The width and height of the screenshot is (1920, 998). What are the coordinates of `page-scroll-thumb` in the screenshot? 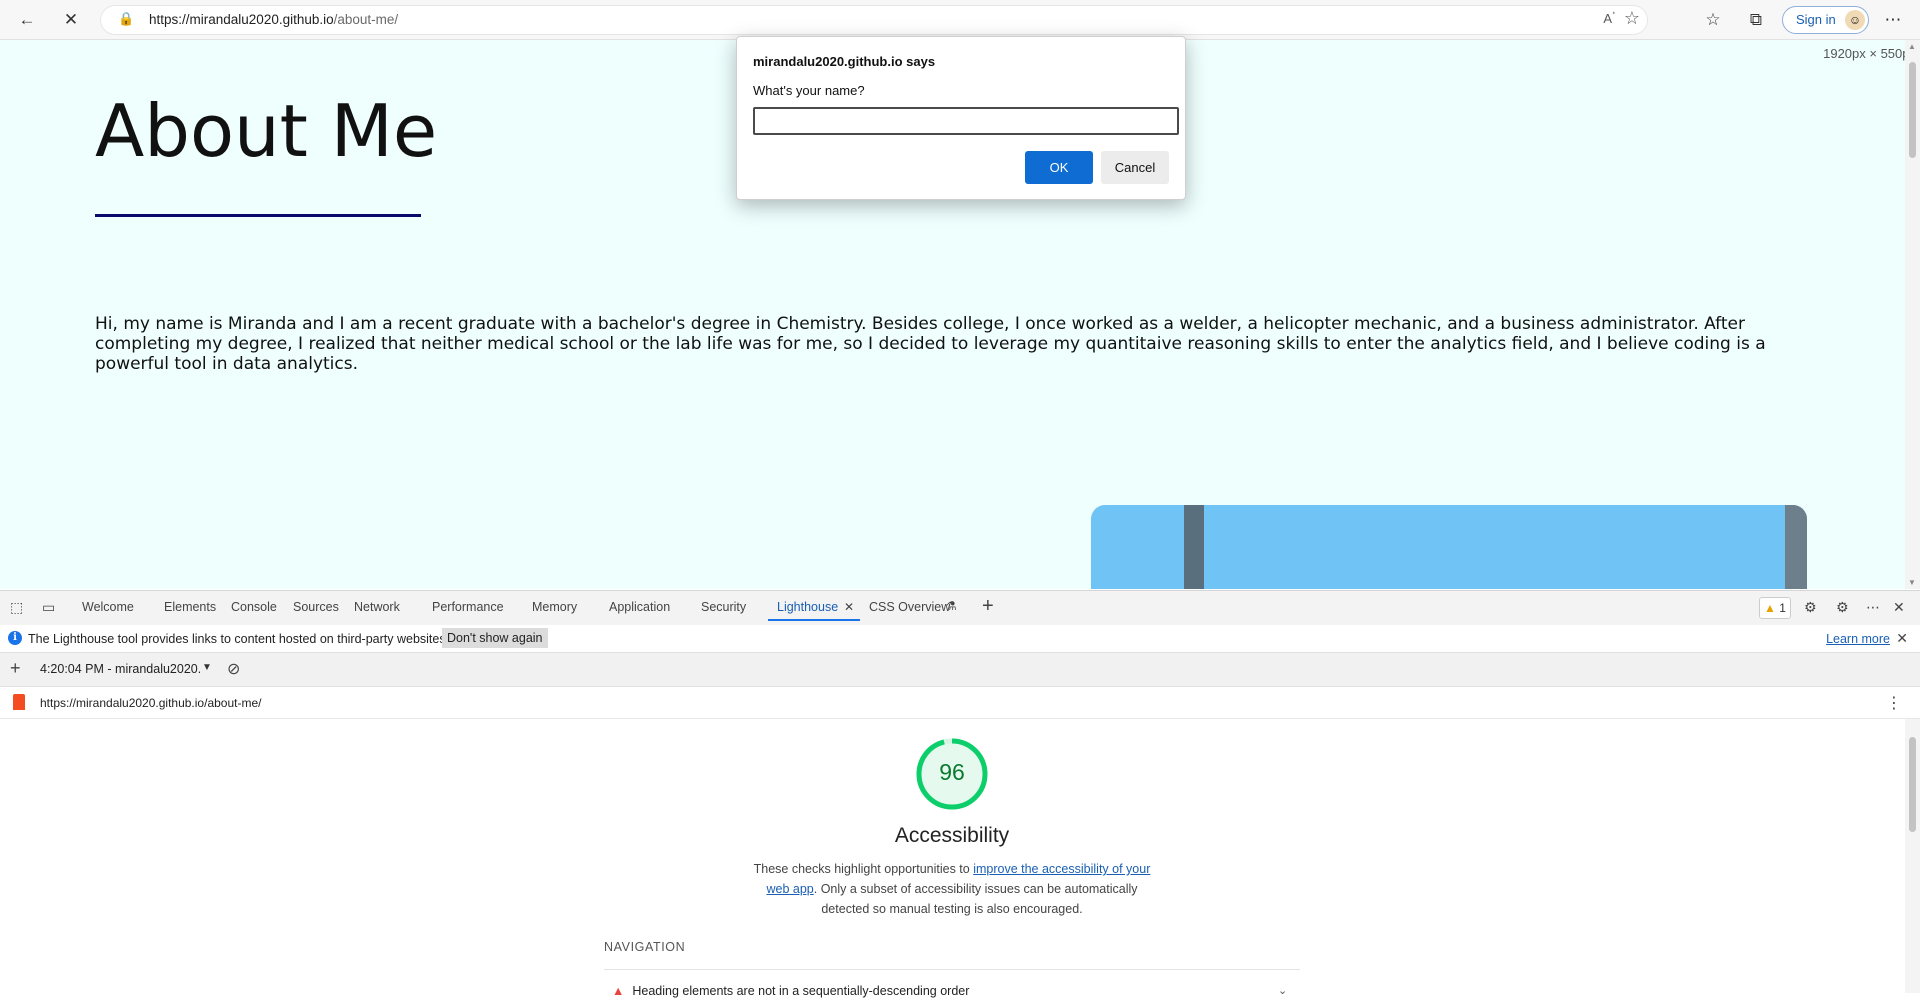 It's located at (1912, 110).